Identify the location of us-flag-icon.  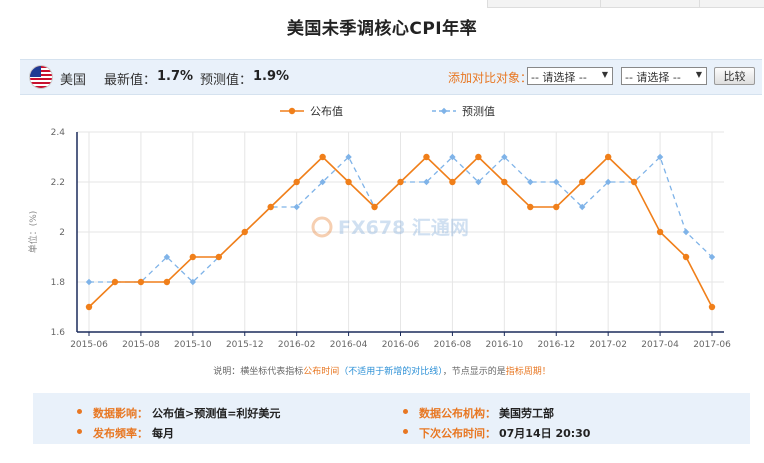
(41, 77).